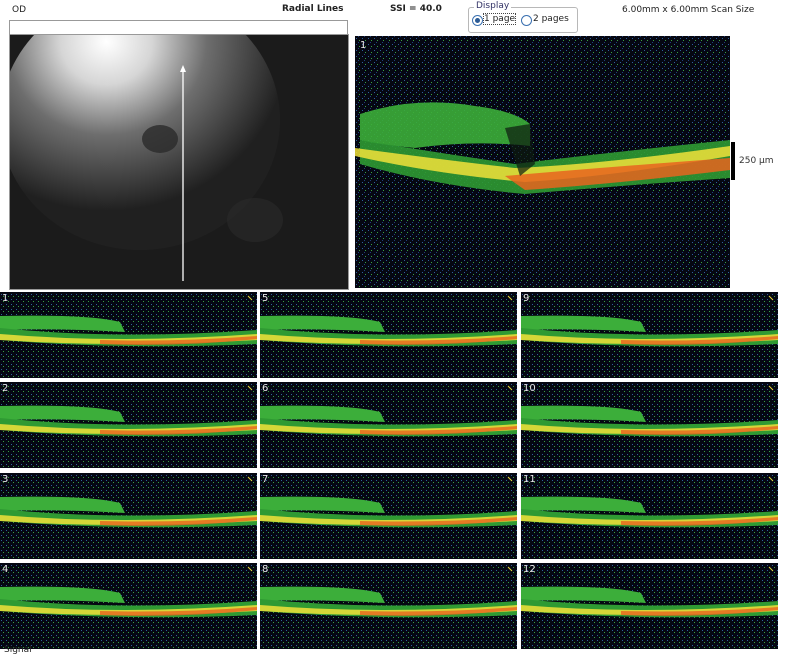 This screenshot has width=800, height=655. Describe the element at coordinates (178, 27) in the screenshot. I see `fundus-header-frame` at that location.